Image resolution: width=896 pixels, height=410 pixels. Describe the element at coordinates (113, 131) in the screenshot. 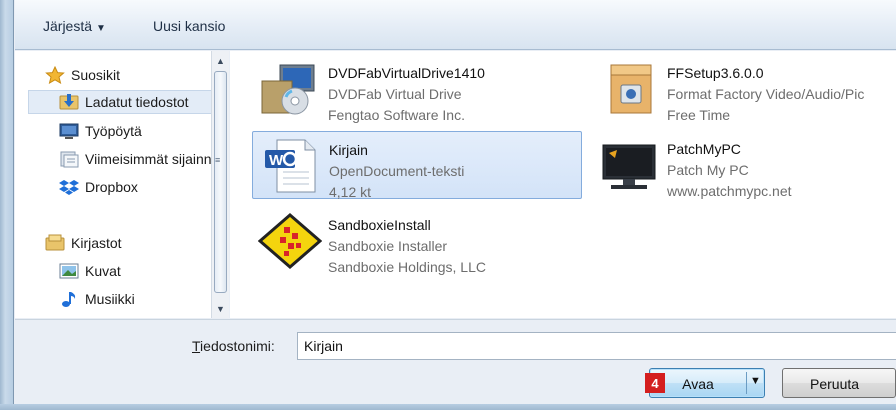

I see `nav-item-label: Työpöytä` at that location.